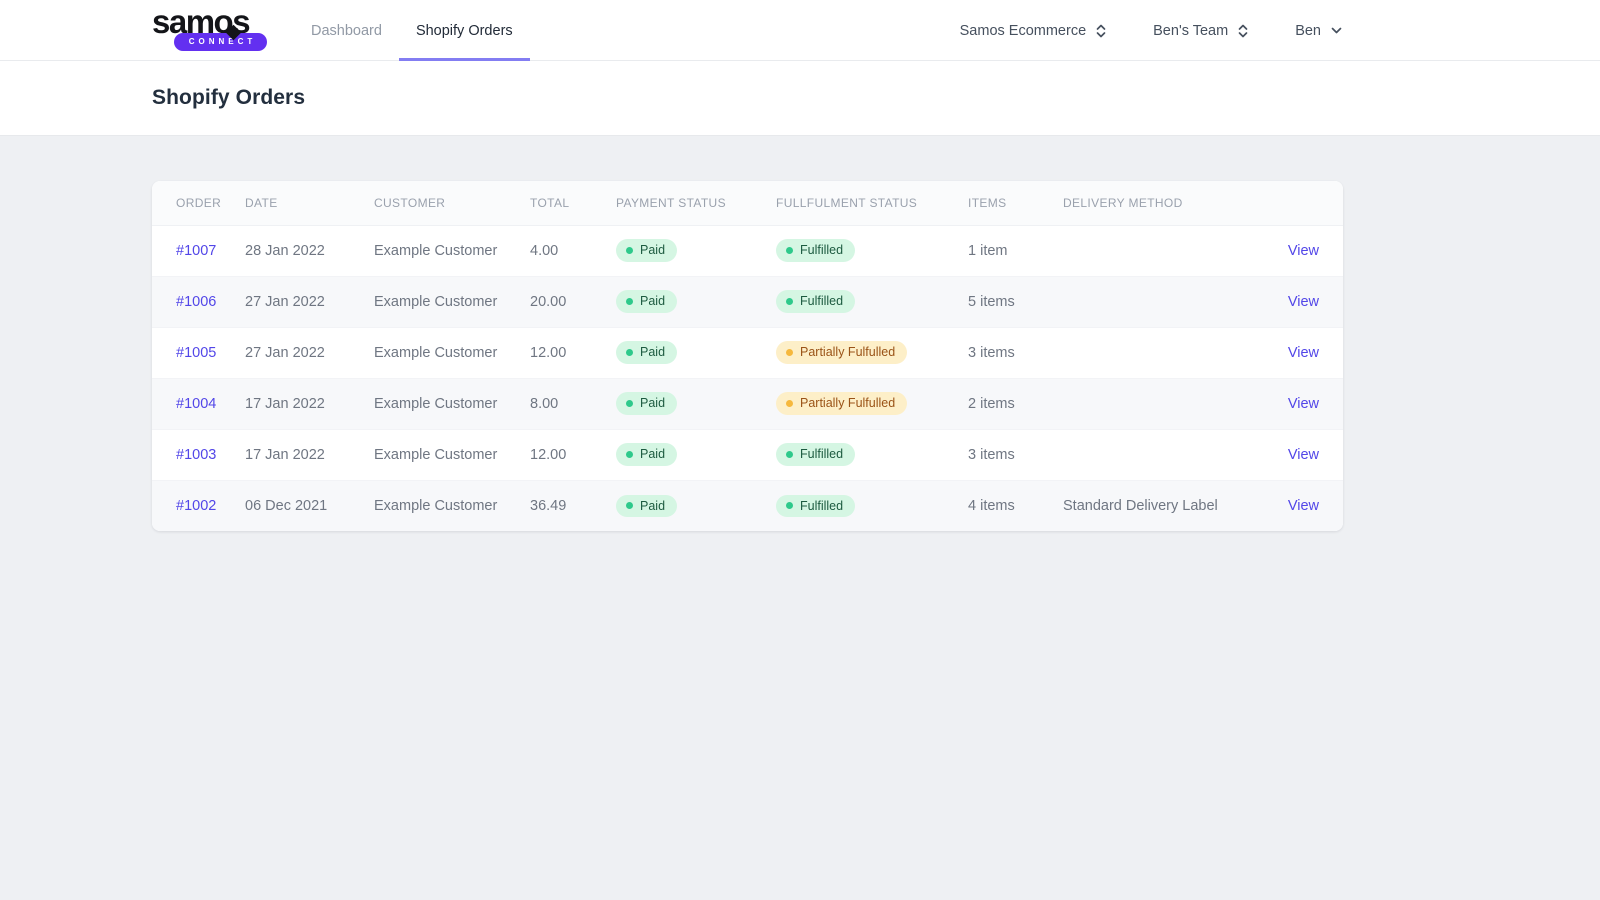 Image resolution: width=1600 pixels, height=900 pixels. What do you see at coordinates (1151, 30) in the screenshot?
I see `header-selectors: Samos Ecommerce Ben's Team Ben` at bounding box center [1151, 30].